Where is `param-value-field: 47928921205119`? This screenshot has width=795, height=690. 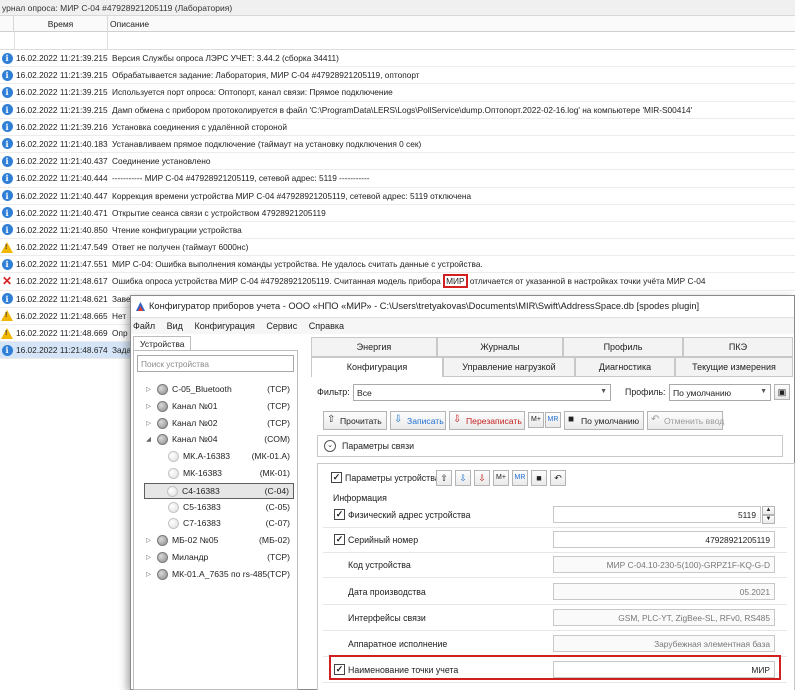 param-value-field: 47928921205119 is located at coordinates (664, 539).